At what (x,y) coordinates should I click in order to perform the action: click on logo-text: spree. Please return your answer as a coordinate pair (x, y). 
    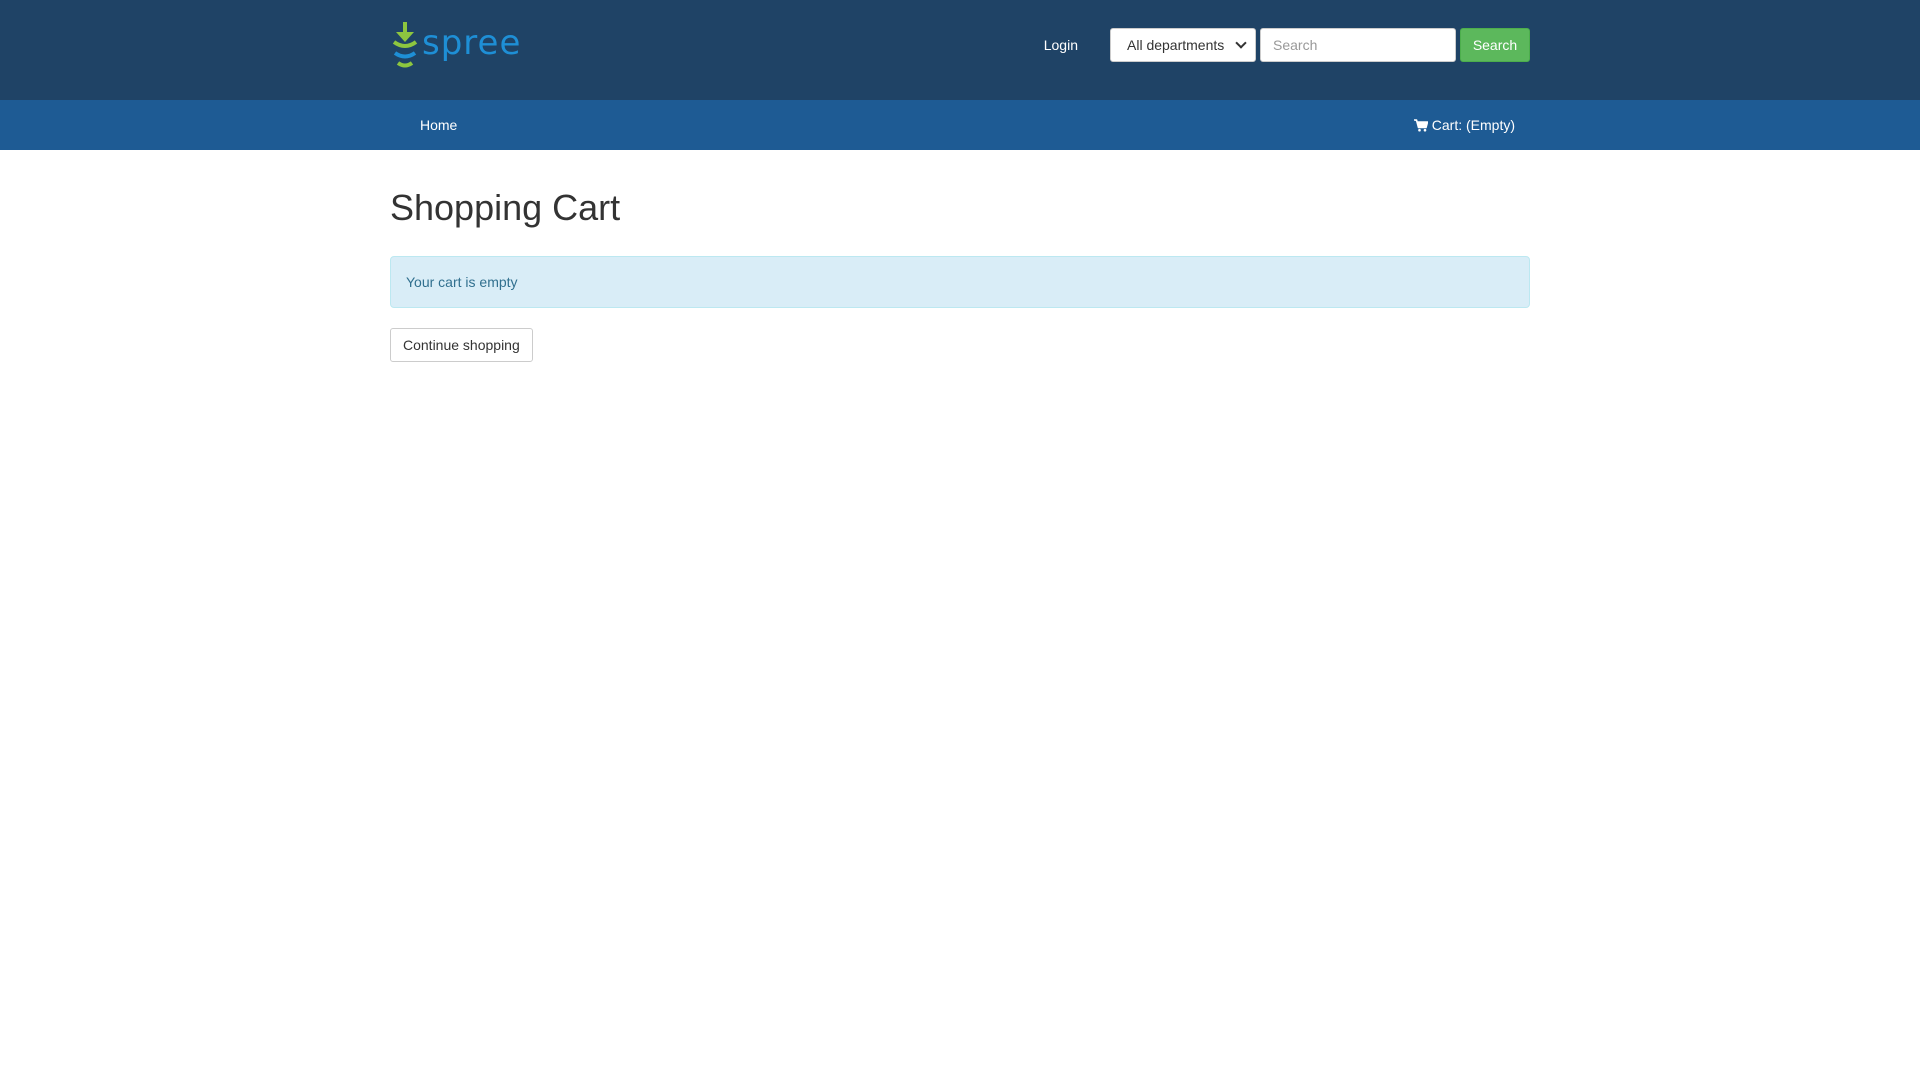
    Looking at the image, I should click on (472, 43).